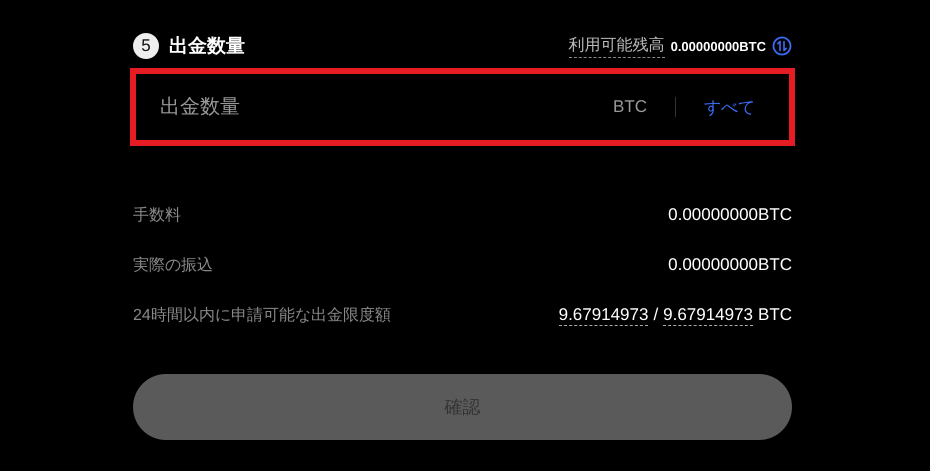  What do you see at coordinates (708, 315) in the screenshot?
I see `total-limit-value: 9.67914973` at bounding box center [708, 315].